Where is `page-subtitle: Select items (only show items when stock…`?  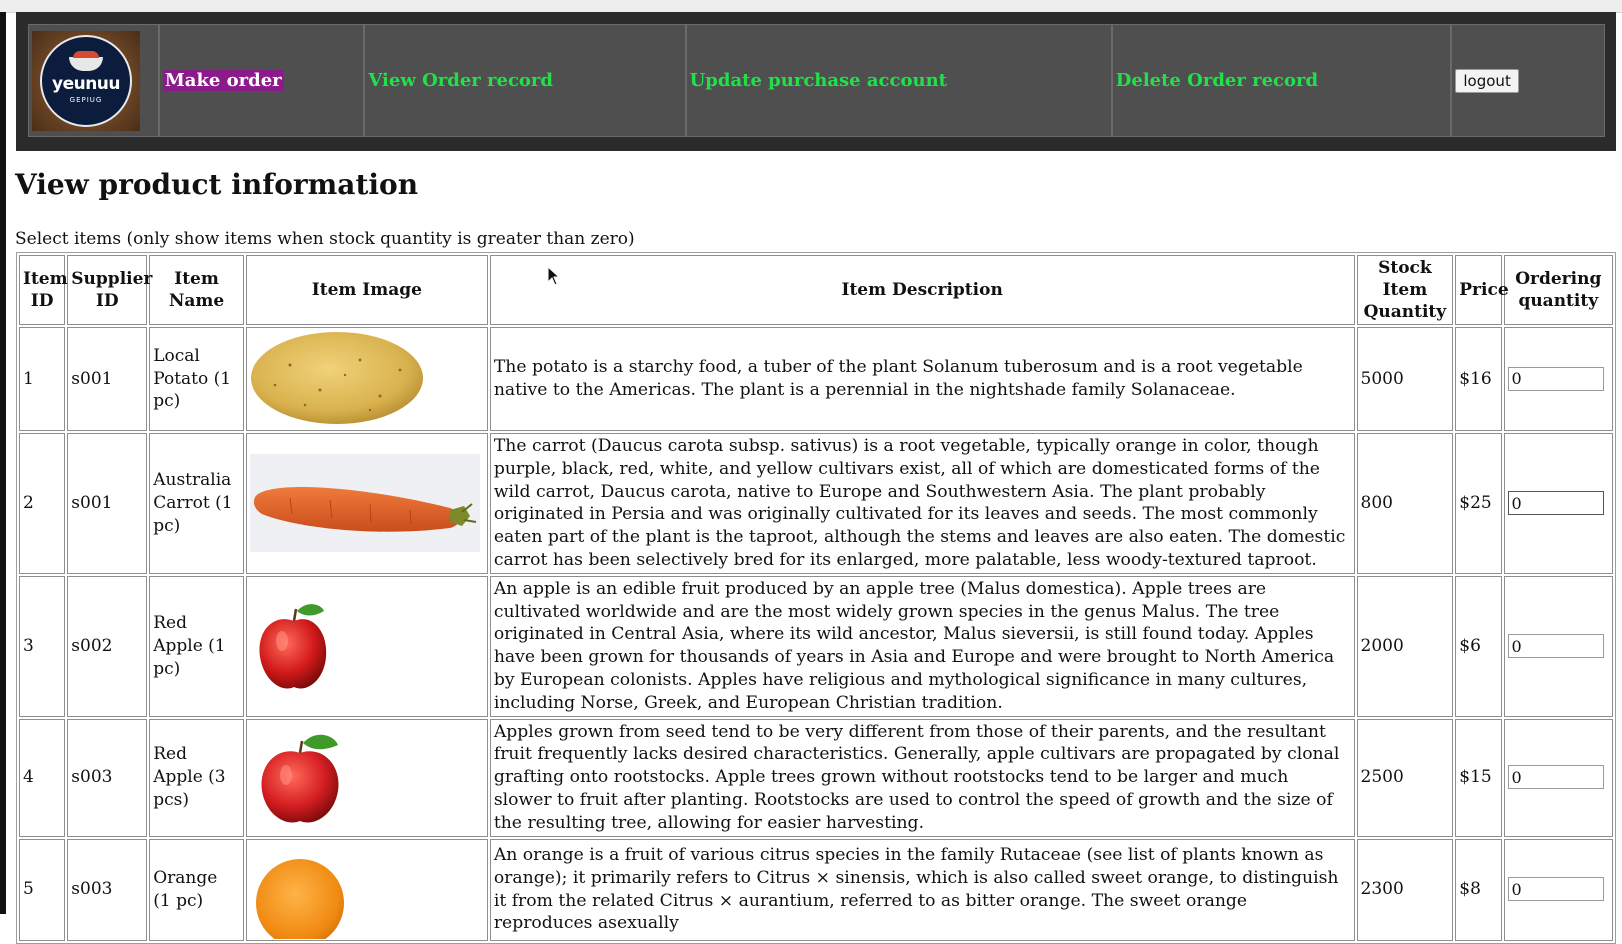 page-subtitle: Select items (only show items when stock… is located at coordinates (325, 239).